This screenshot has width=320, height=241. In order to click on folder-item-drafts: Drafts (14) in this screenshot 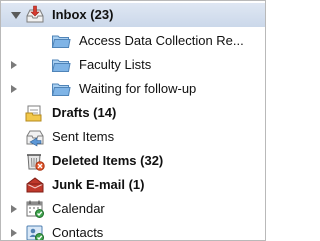, I will do `click(133, 113)`.